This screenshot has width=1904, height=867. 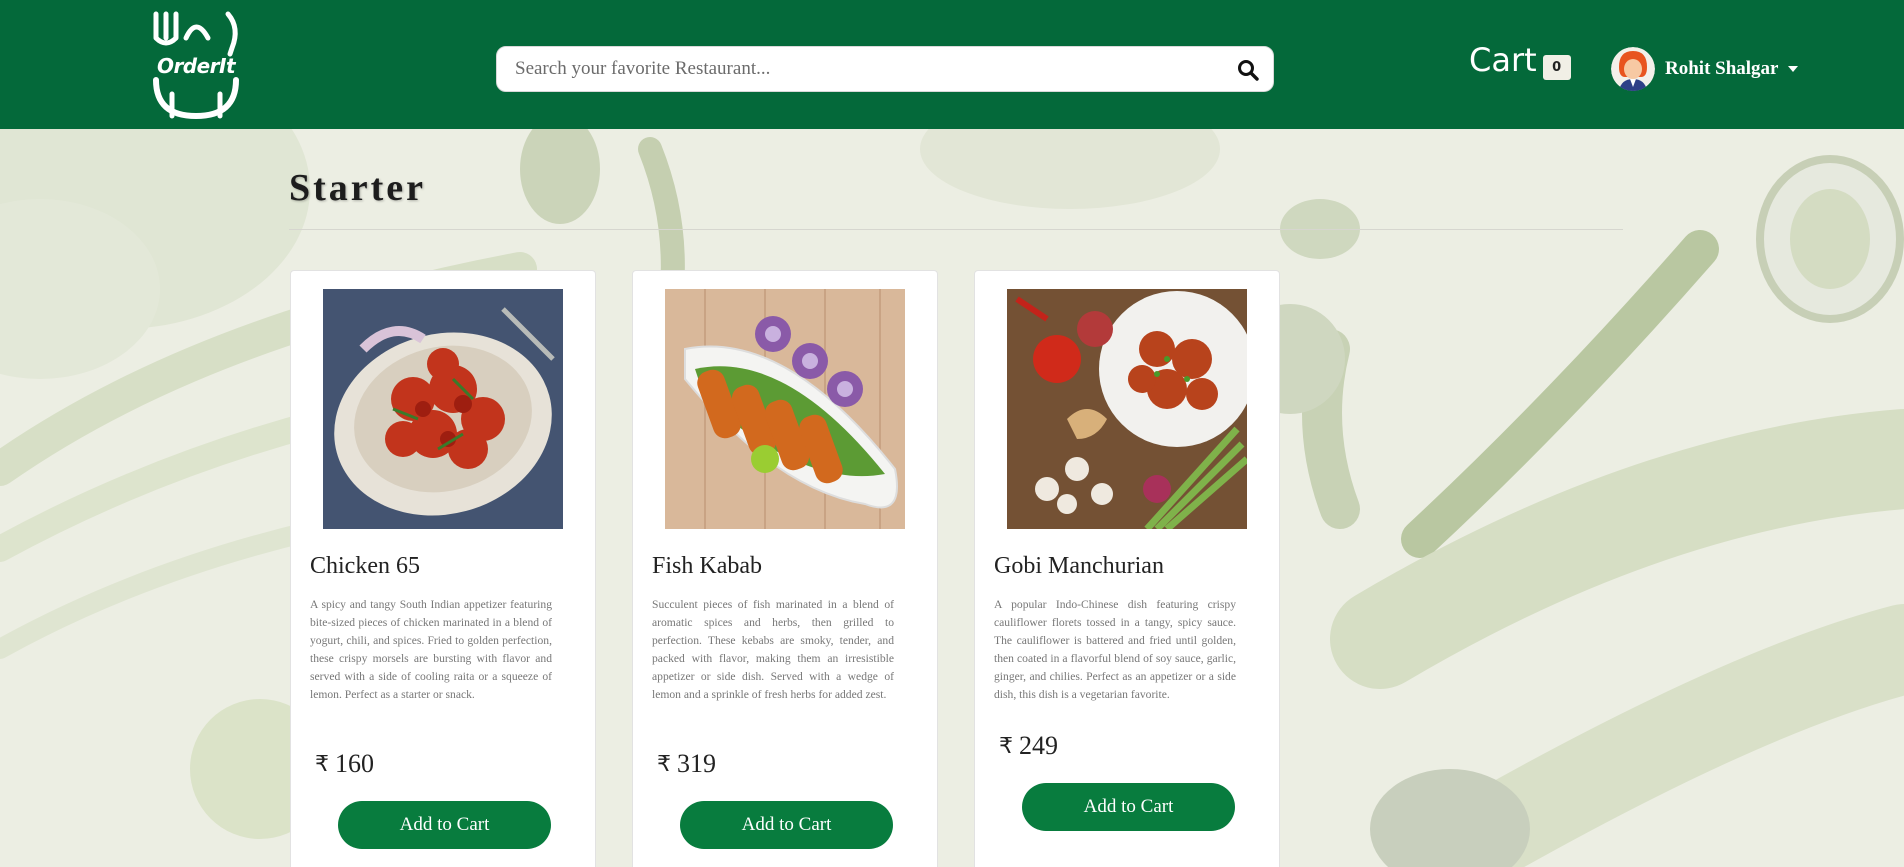 I want to click on menu-item-name: Gobi Manchurian, so click(x=1079, y=566).